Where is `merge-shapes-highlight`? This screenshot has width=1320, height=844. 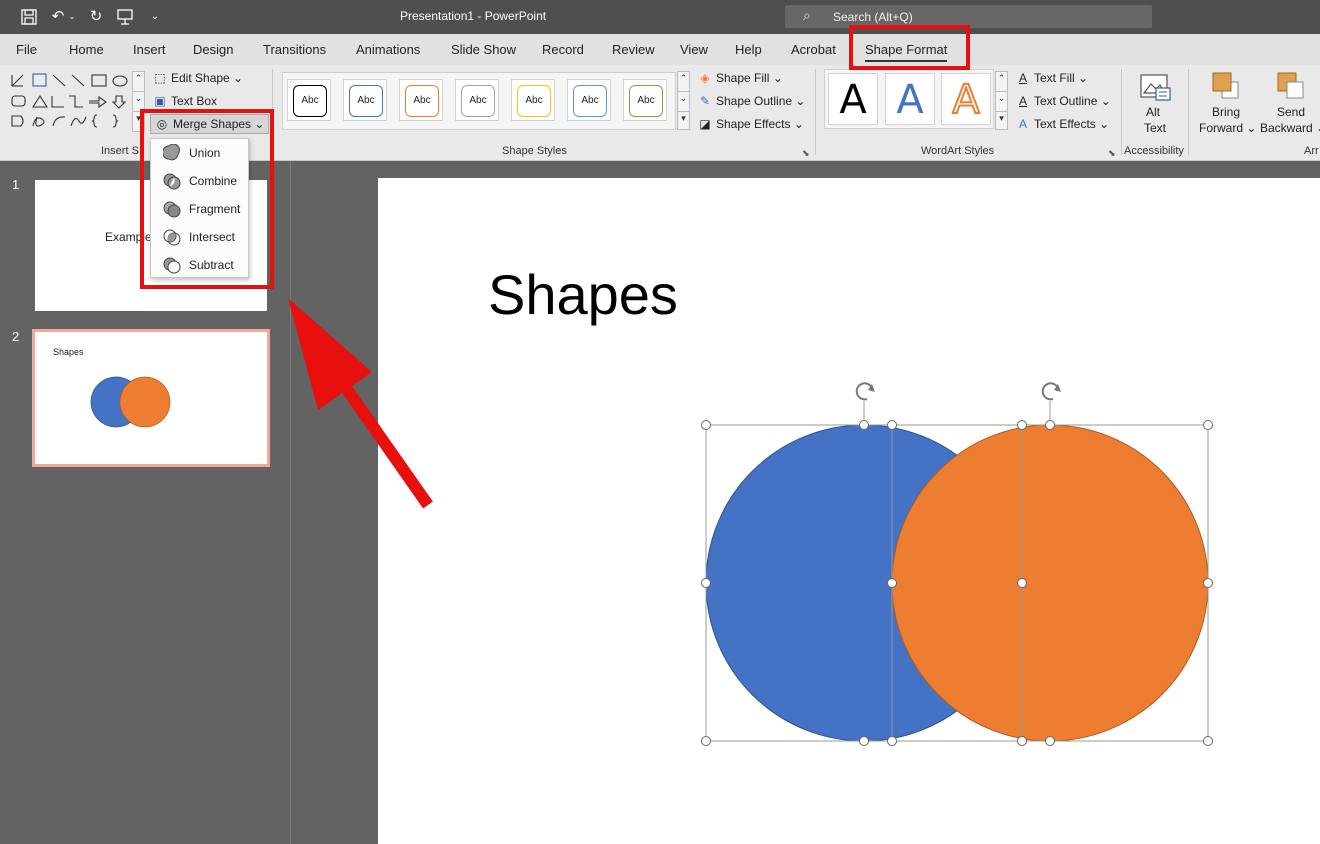
merge-shapes-highlight is located at coordinates (207, 199).